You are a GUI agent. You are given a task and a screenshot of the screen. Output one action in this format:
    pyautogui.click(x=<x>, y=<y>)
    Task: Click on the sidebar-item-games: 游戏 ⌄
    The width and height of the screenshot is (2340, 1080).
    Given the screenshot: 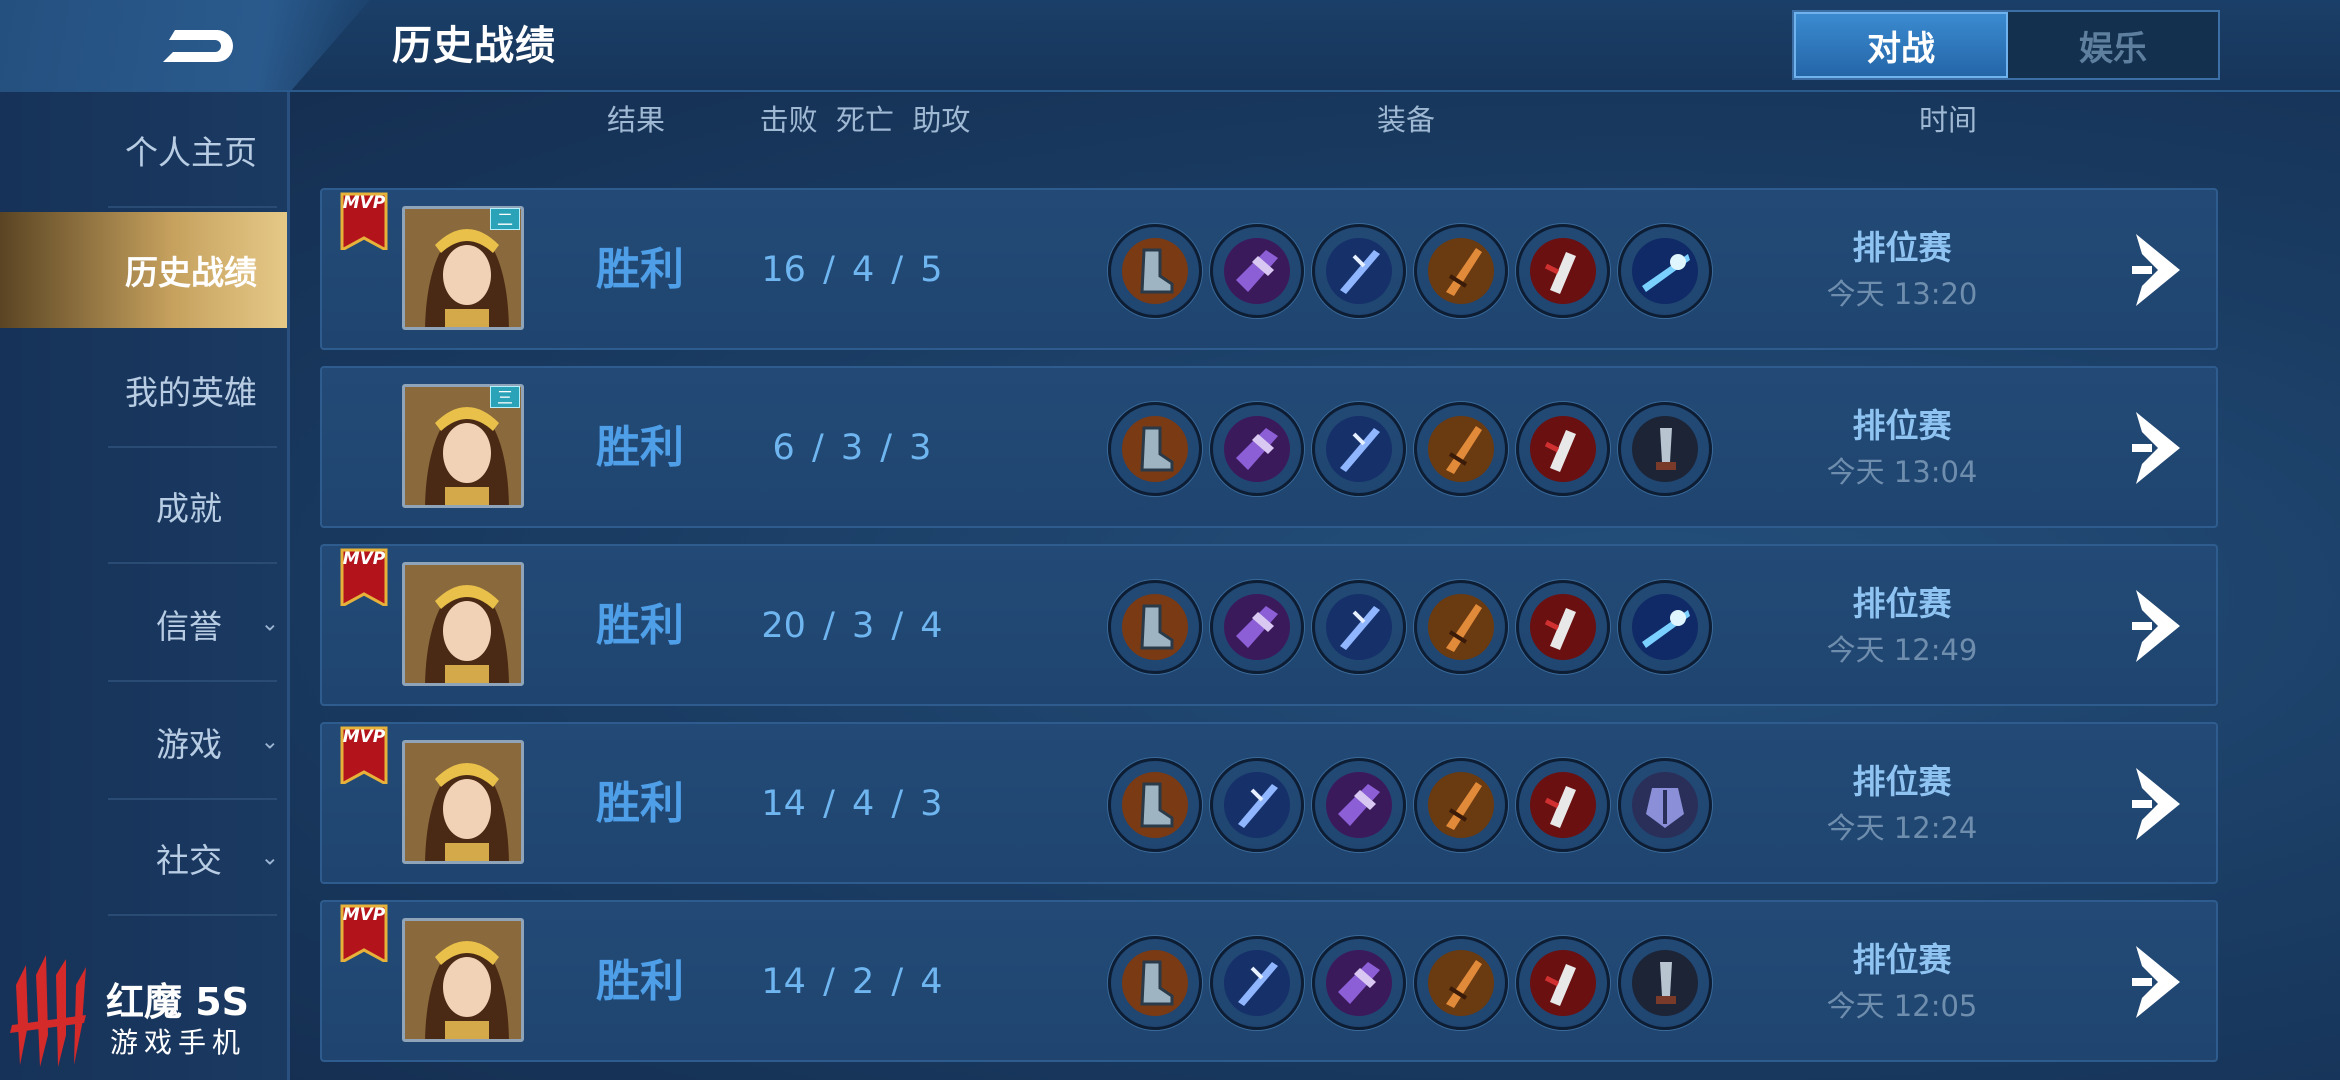 What is the action you would take?
    pyautogui.click(x=143, y=742)
    